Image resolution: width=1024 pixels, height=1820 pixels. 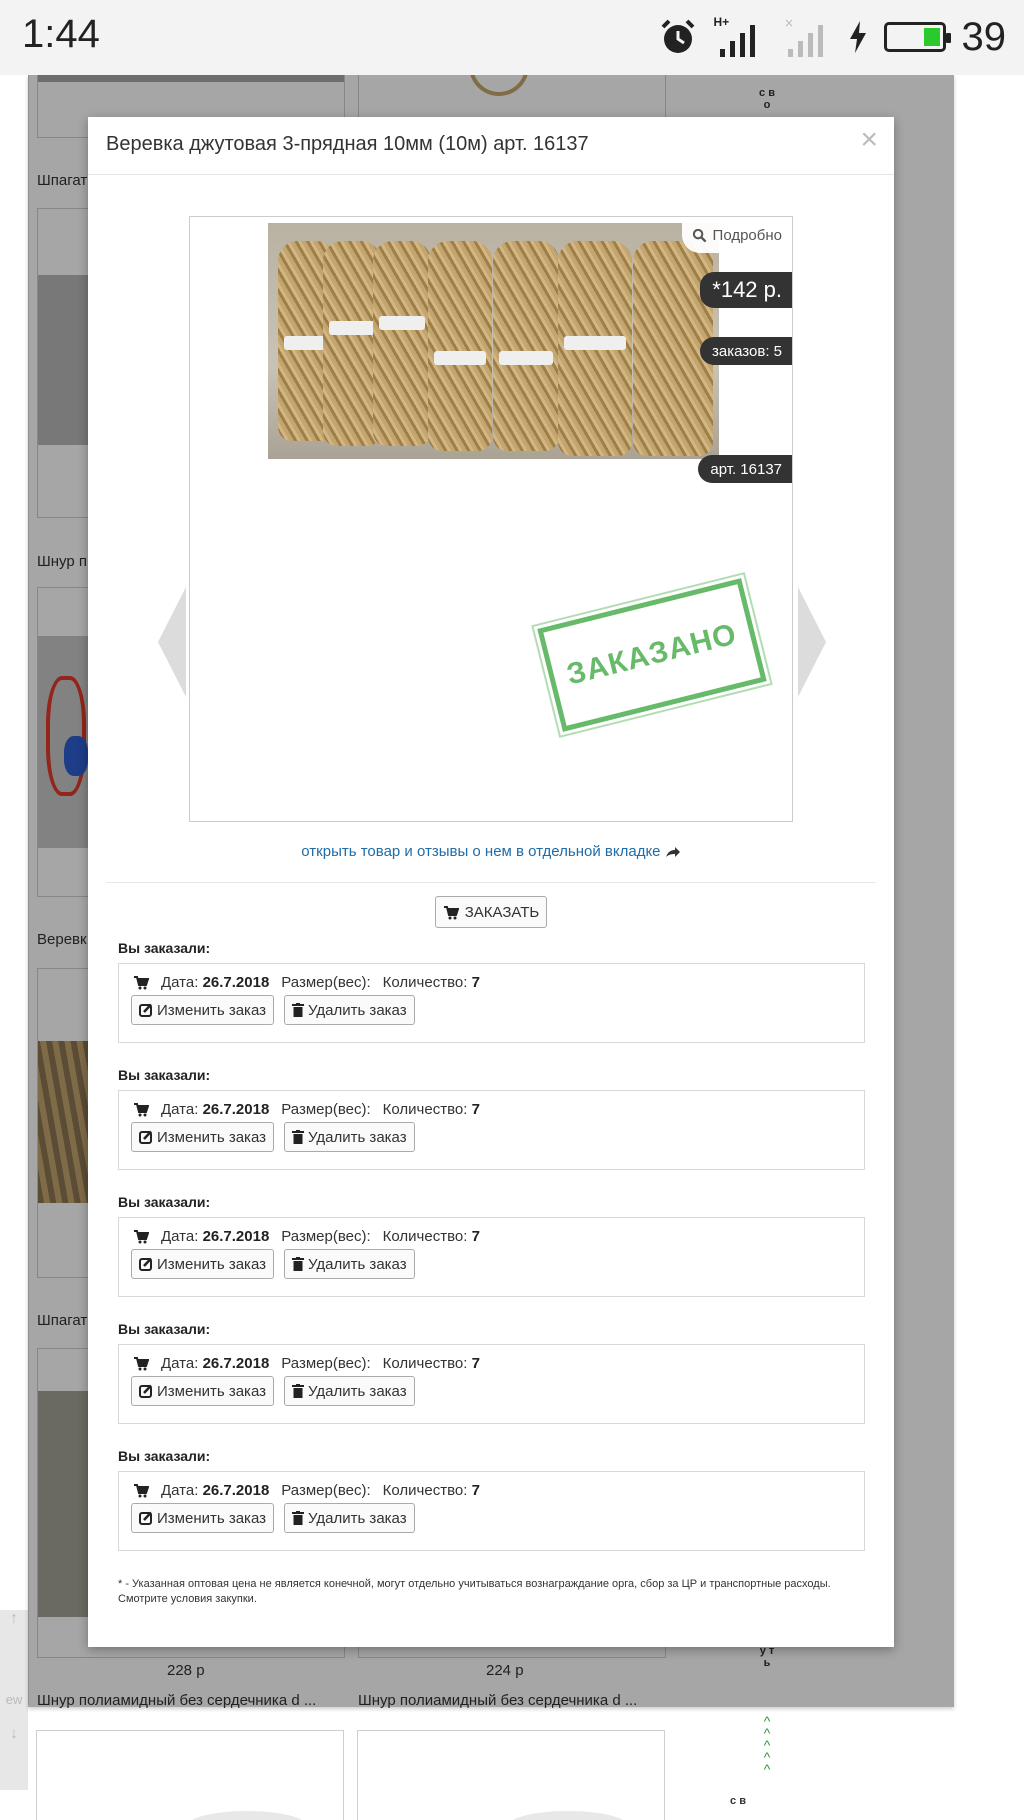 I want to click on side-scroll-up-tab: ↑, so click(x=14, y=1642).